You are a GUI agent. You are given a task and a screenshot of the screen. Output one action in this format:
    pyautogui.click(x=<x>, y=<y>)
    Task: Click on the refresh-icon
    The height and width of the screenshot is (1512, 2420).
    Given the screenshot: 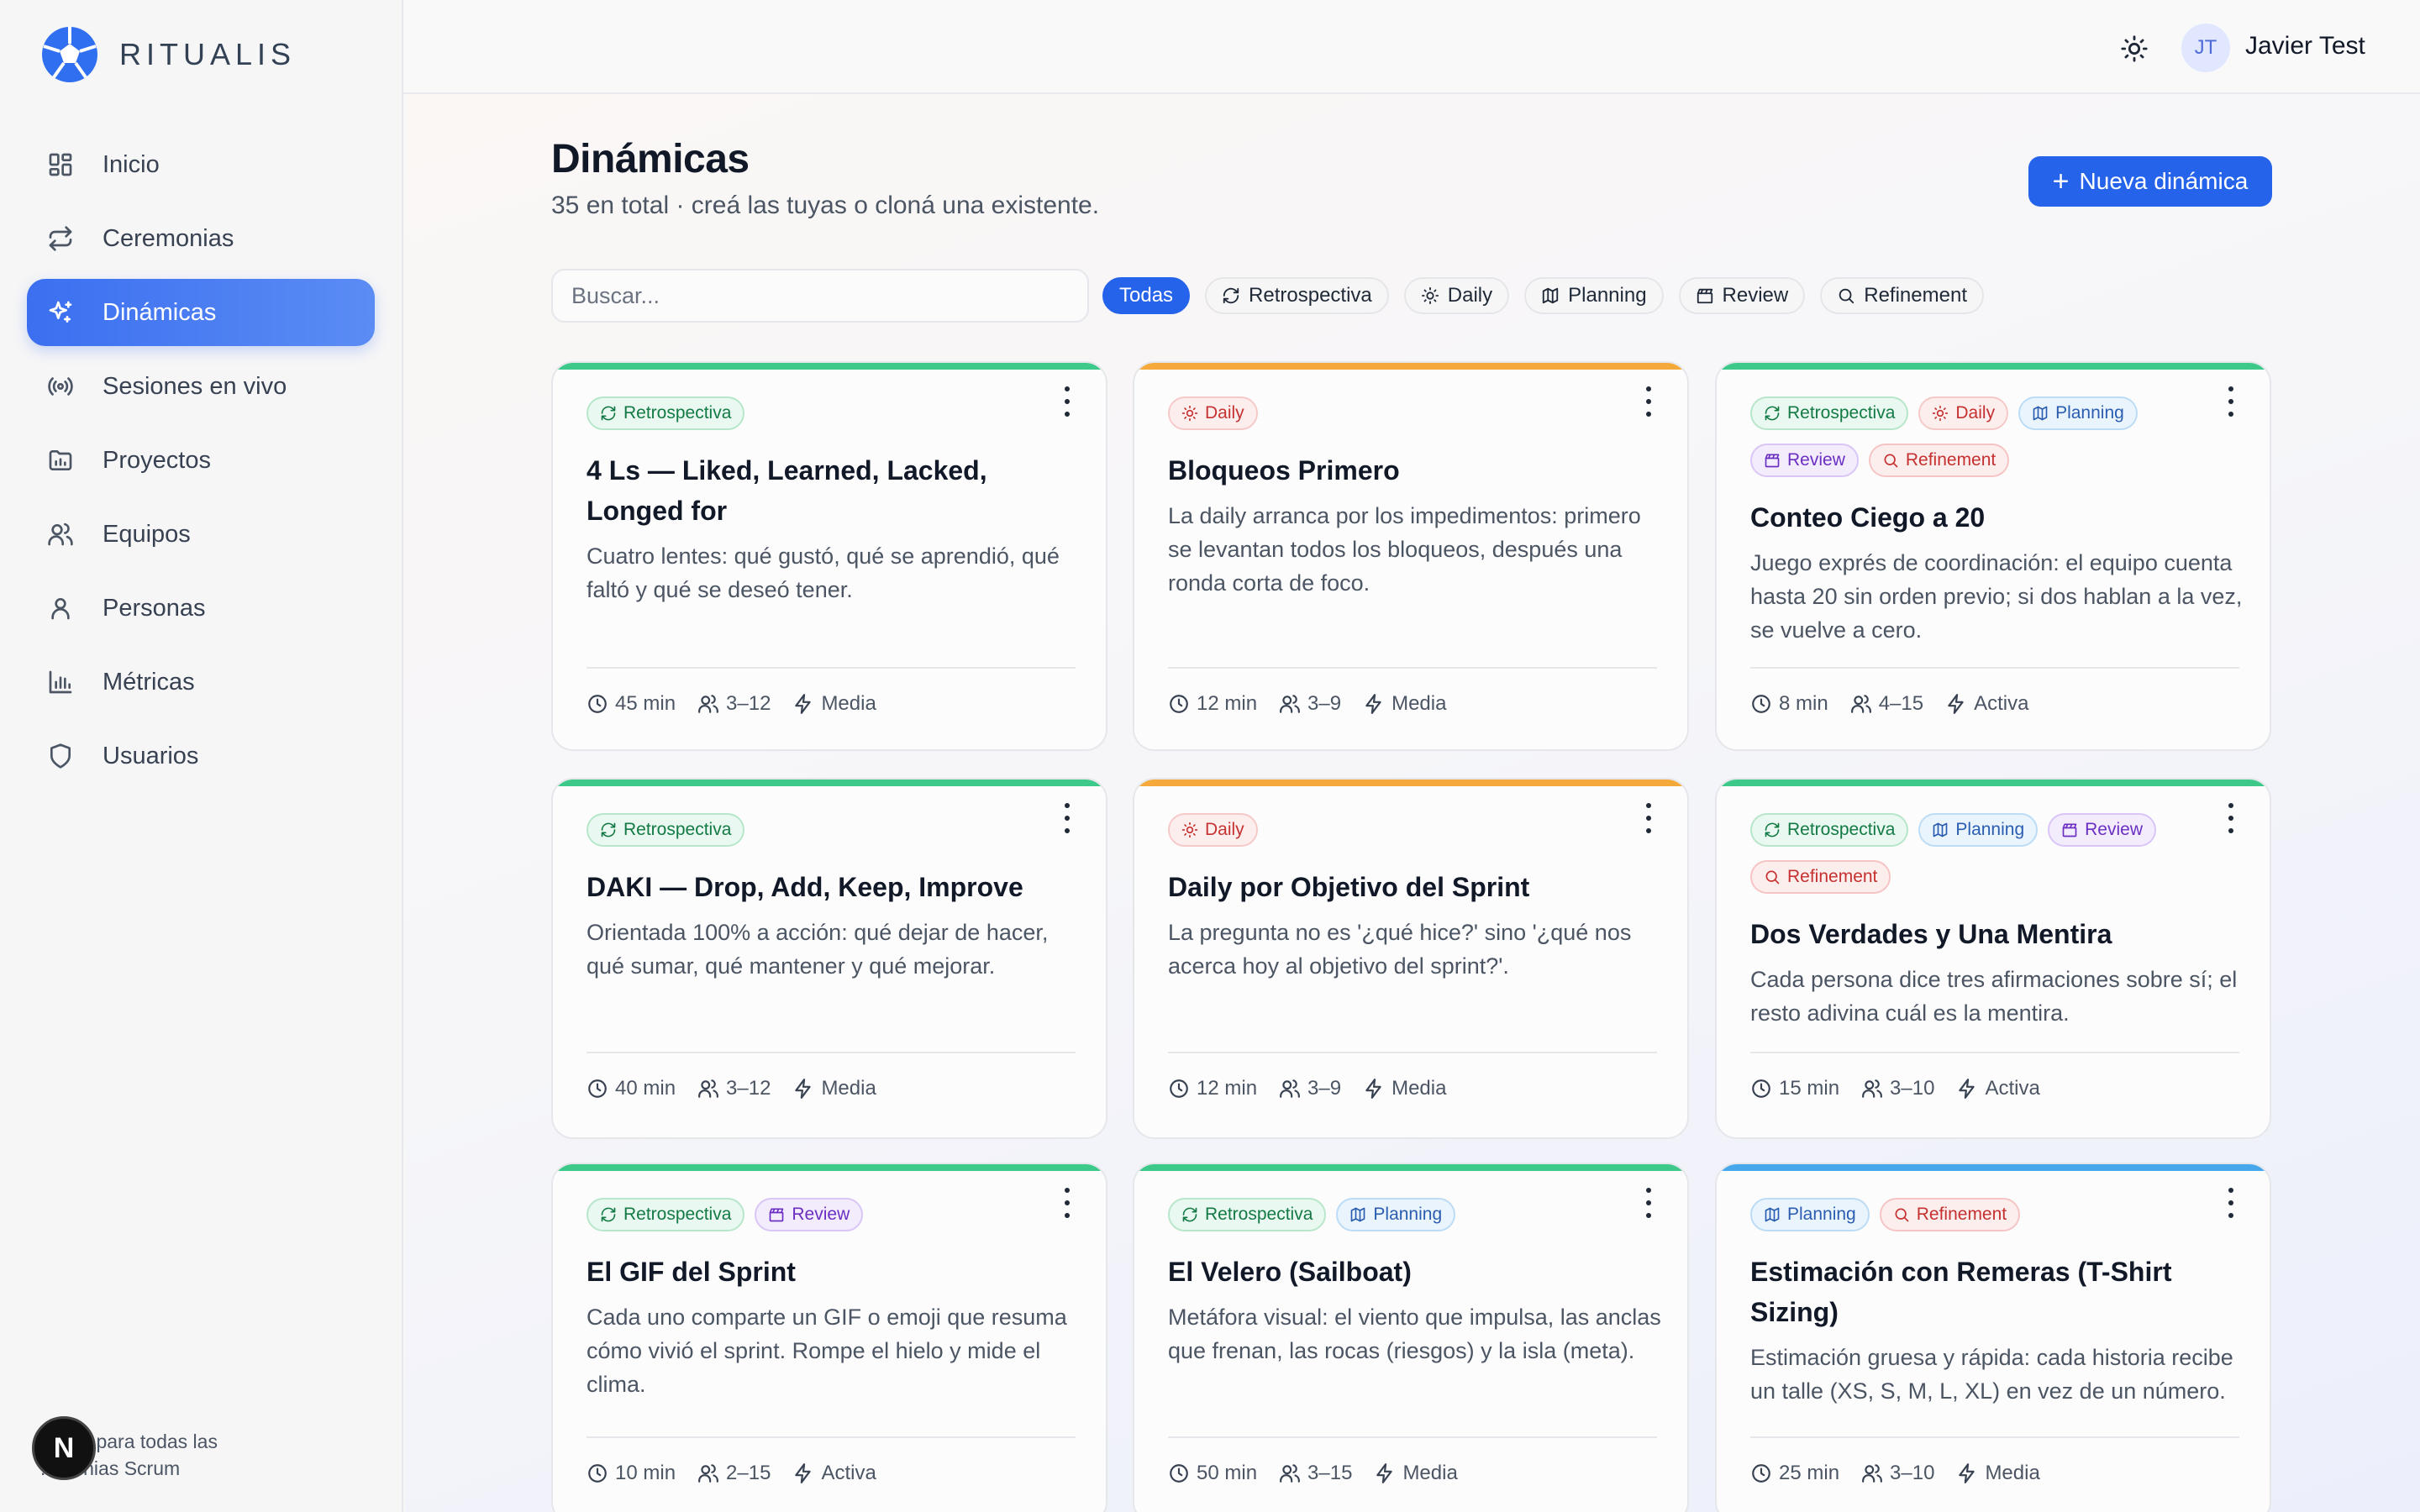 What is the action you would take?
    pyautogui.click(x=608, y=413)
    